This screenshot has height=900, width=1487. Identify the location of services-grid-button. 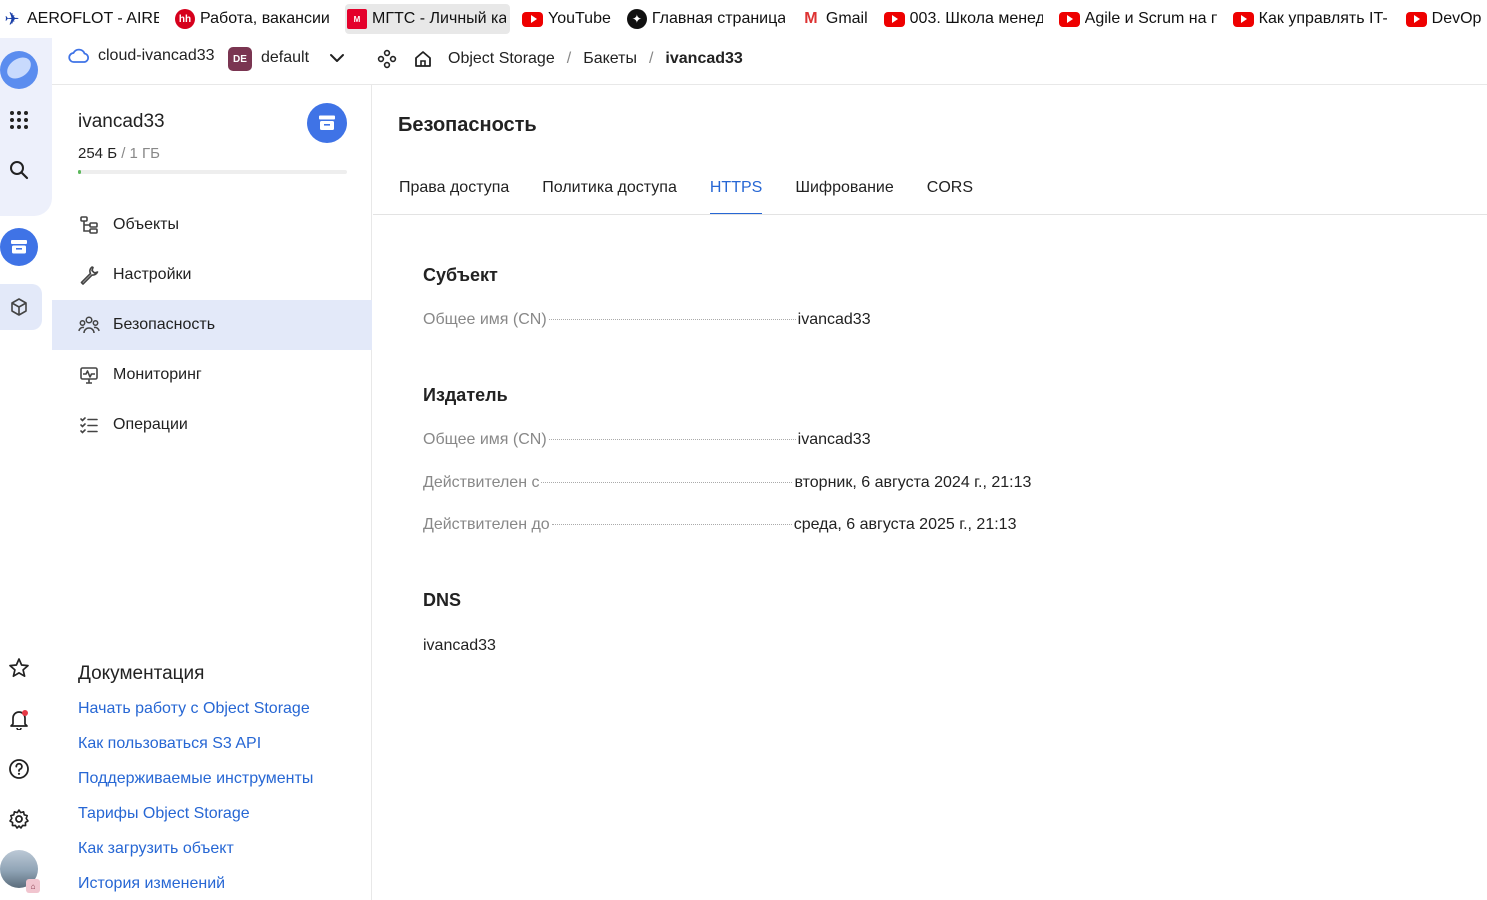
(19, 120).